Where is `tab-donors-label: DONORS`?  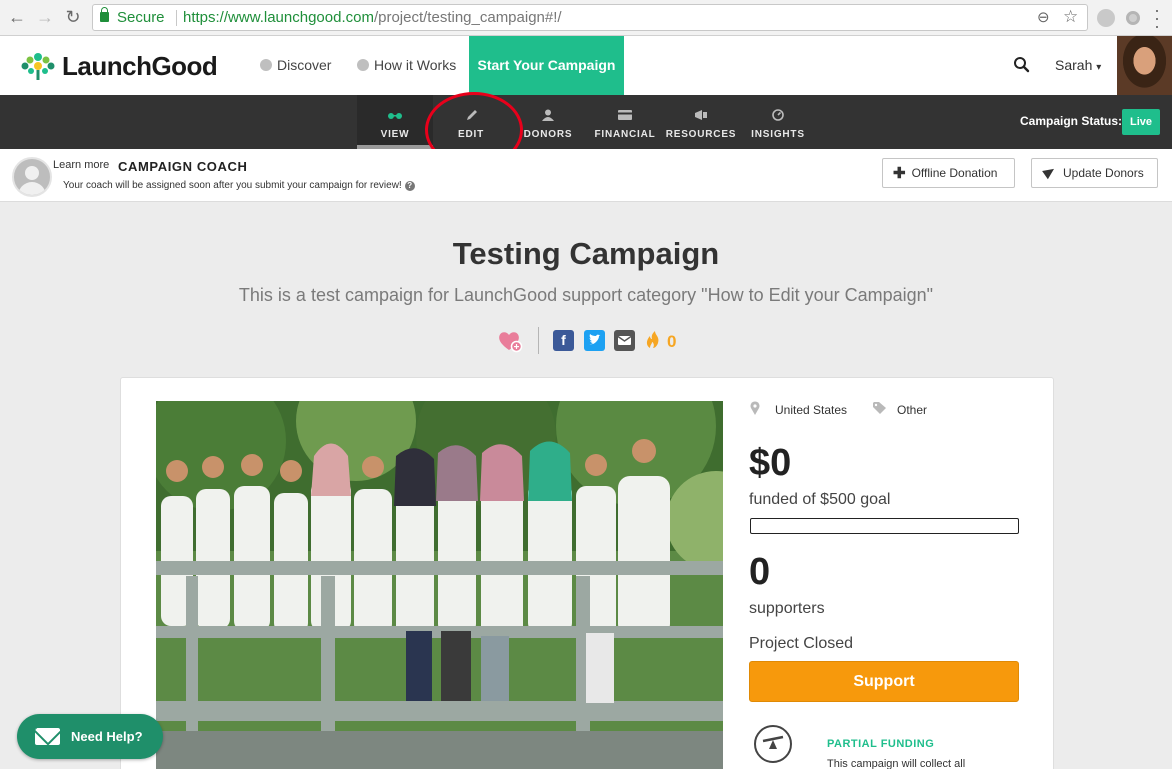
tab-donors-label: DONORS is located at coordinates (548, 134).